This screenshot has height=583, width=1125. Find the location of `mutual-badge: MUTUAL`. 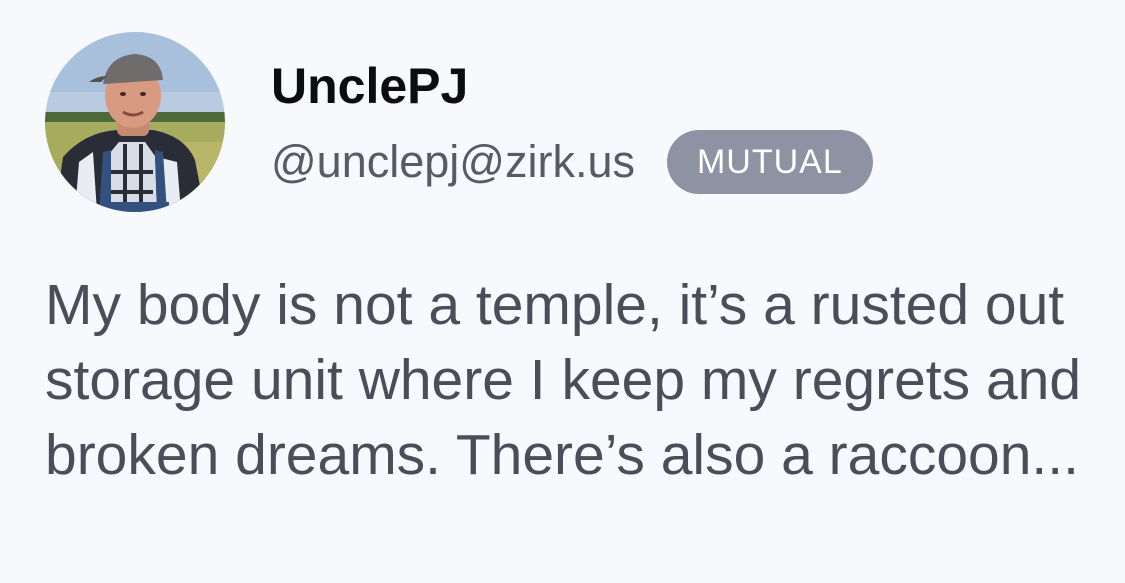

mutual-badge: MUTUAL is located at coordinates (769, 162).